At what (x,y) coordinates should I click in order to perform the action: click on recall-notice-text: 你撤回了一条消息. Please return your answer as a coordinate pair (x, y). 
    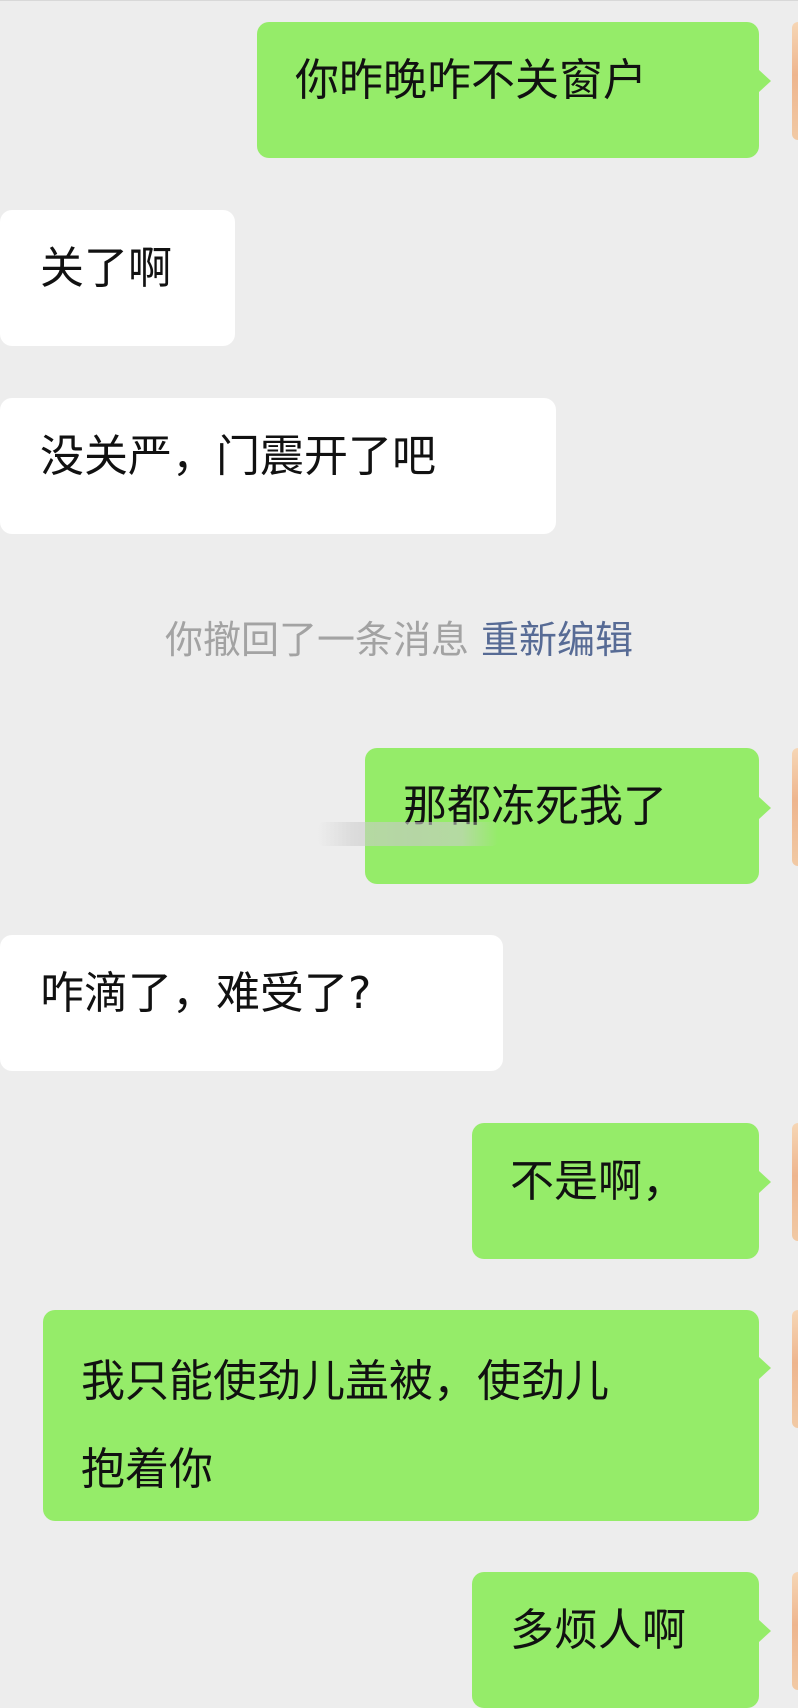
    Looking at the image, I should click on (316, 640).